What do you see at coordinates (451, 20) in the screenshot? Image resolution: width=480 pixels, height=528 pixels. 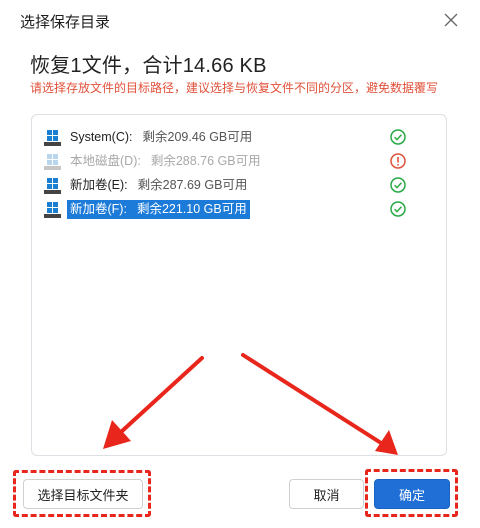 I see `close-icon` at bounding box center [451, 20].